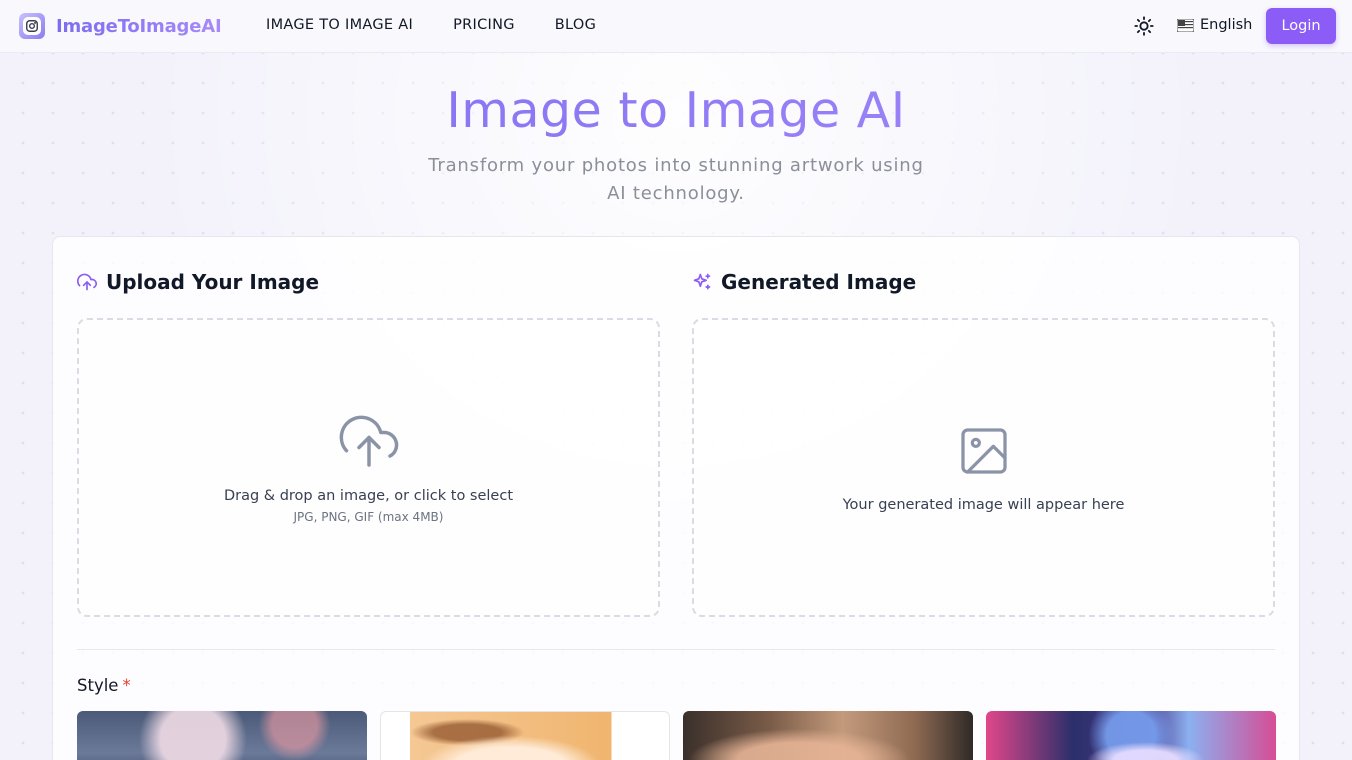 The image size is (1352, 760). What do you see at coordinates (222, 735) in the screenshot?
I see `anime-style-thumbnail` at bounding box center [222, 735].